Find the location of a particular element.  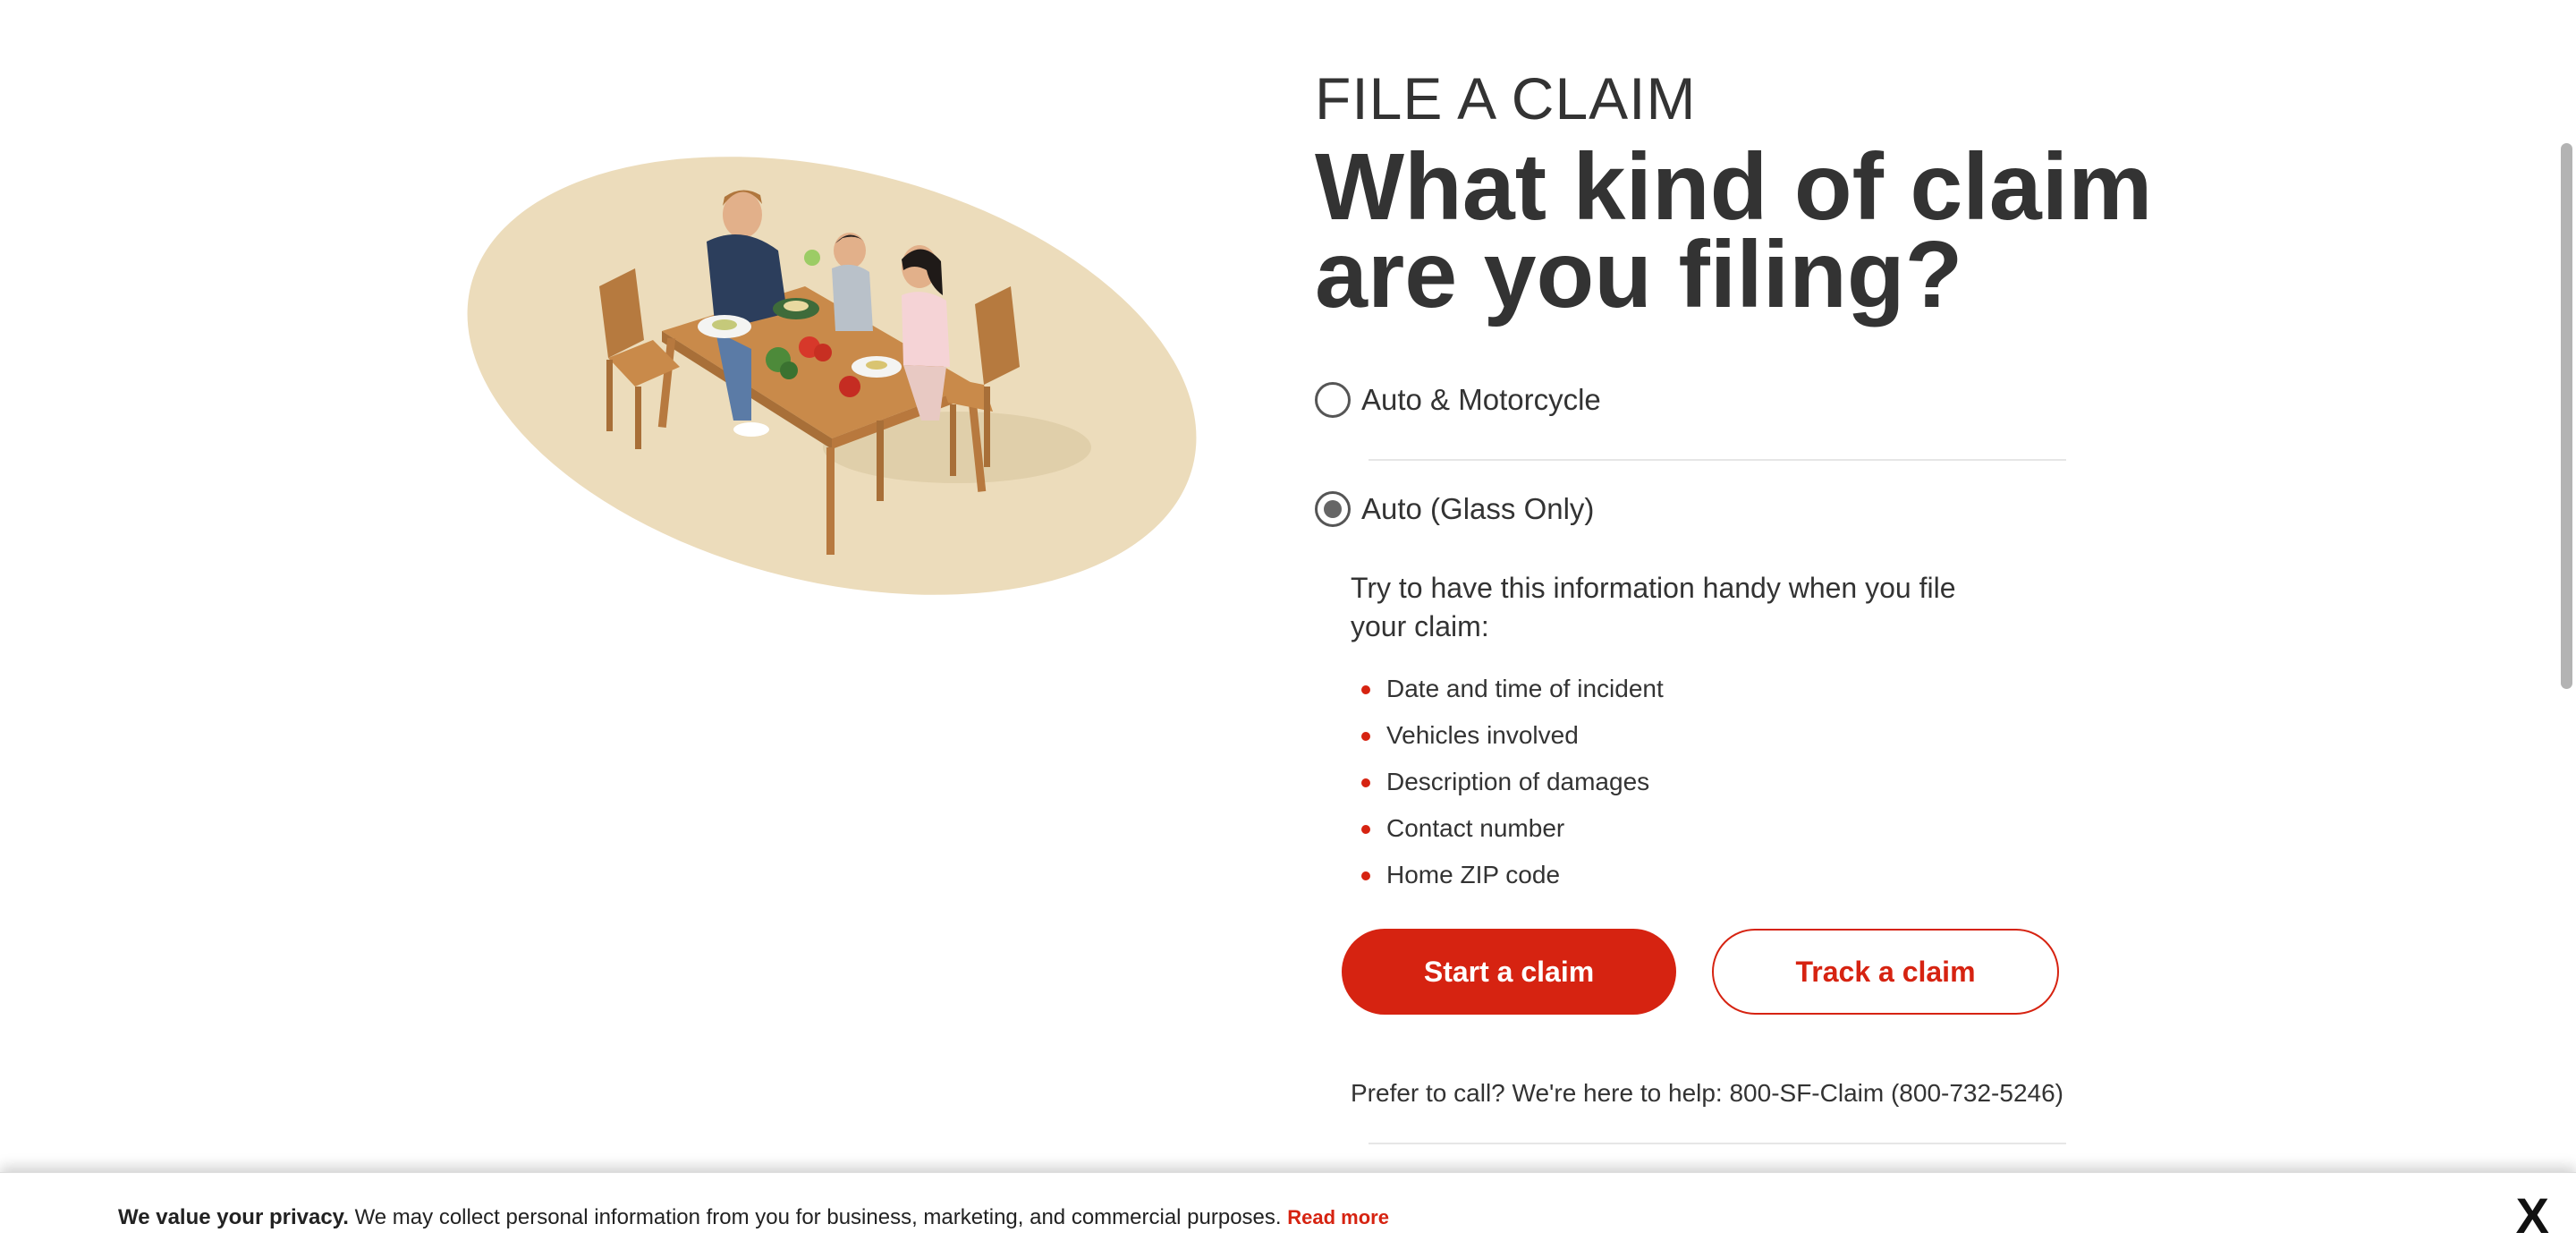

claim-type-auto-motorcycle: Auto & Motorcycle is located at coordinates (1458, 400).